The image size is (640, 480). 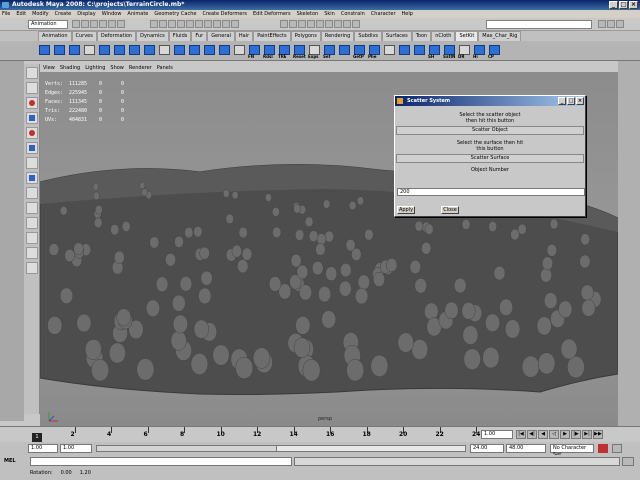 I want to click on shelf-tab-max-char-rig: Max_Char_Rig, so click(x=500, y=36).